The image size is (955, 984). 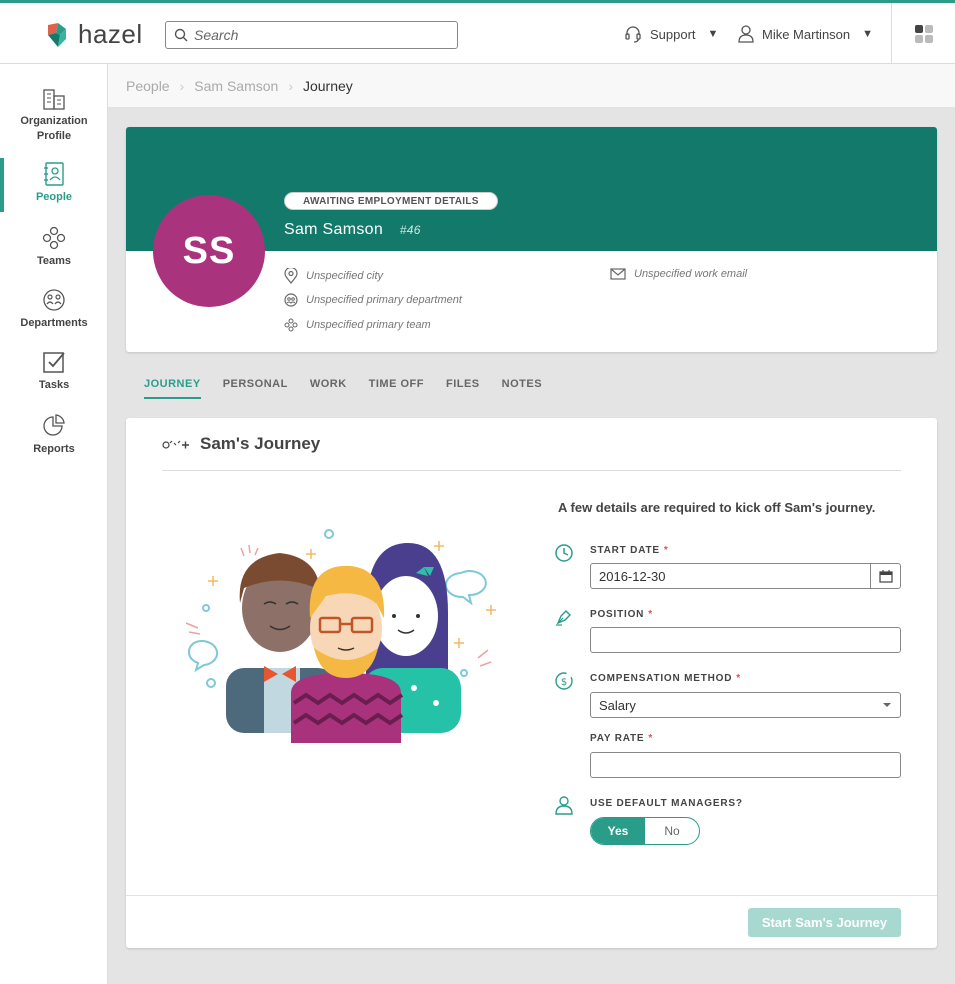 I want to click on hazel-logo: hazel, so click(x=93, y=34).